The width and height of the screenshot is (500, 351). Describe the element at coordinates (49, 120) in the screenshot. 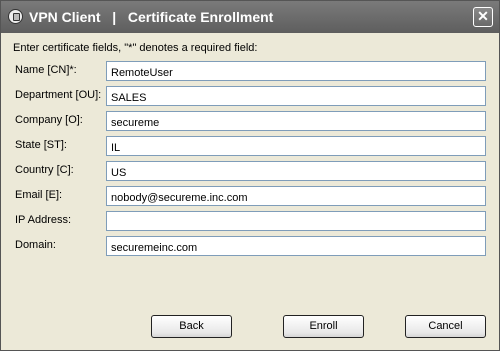

I see `company-label: Company [O]:` at that location.